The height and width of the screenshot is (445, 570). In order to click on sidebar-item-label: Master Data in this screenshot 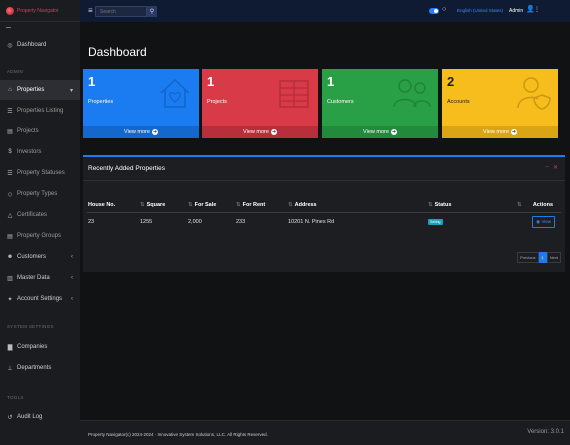, I will do `click(33, 278)`.